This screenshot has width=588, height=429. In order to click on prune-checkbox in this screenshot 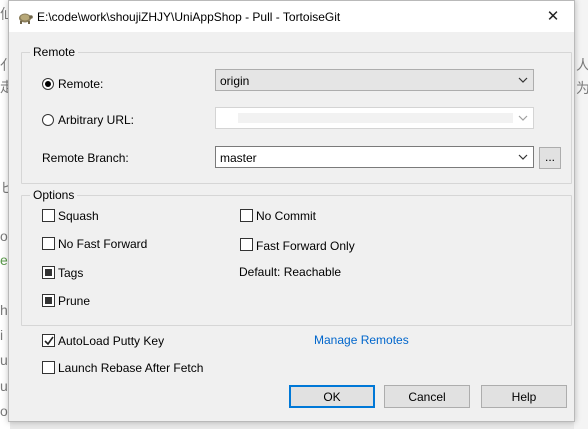, I will do `click(48, 300)`.